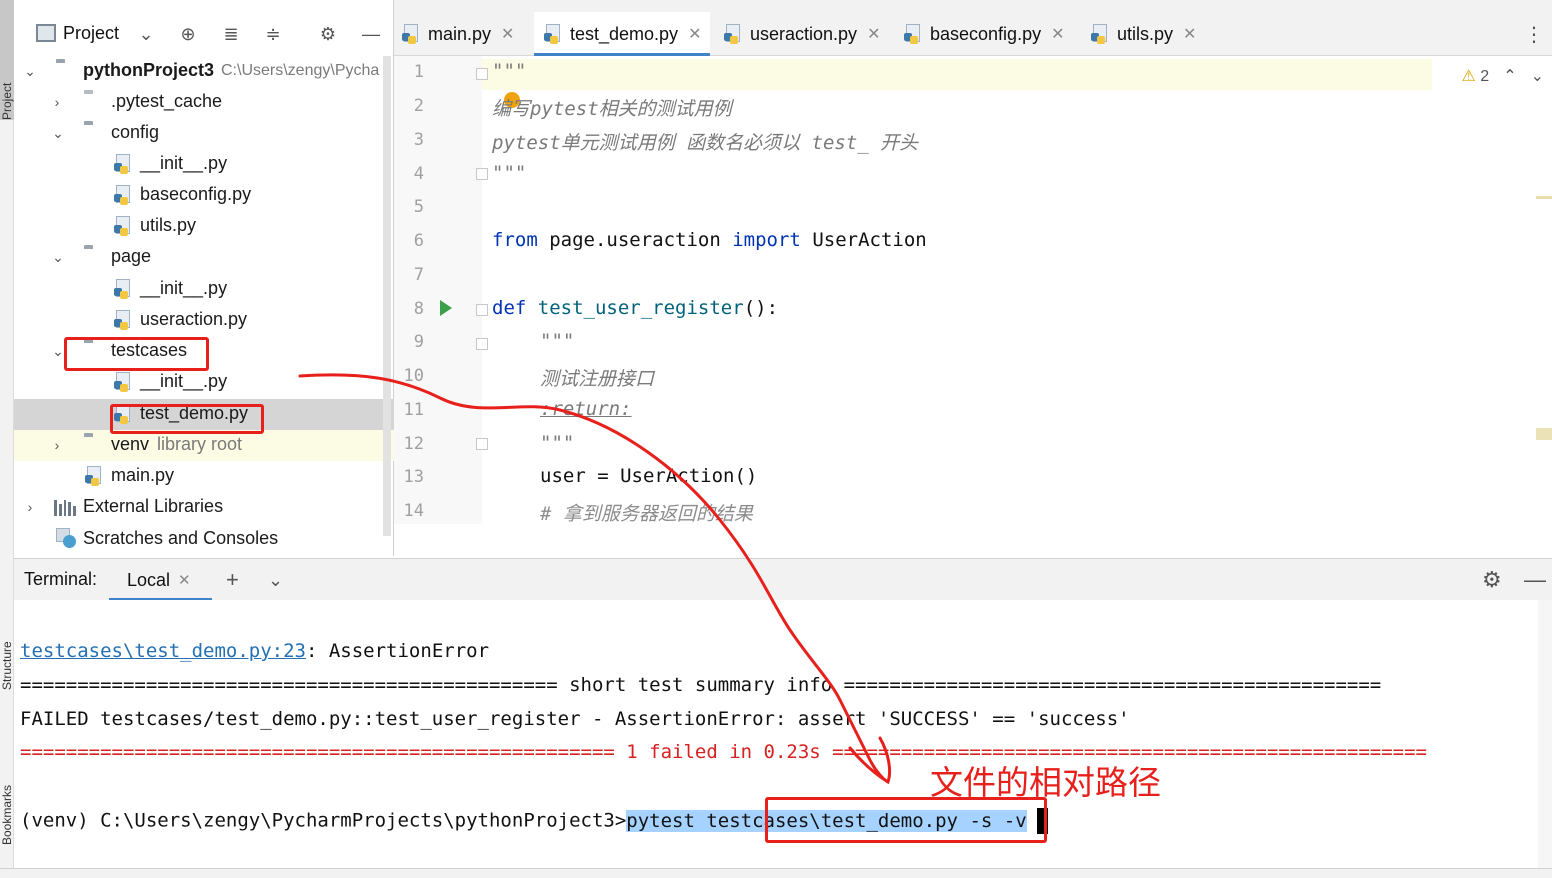 This screenshot has width=1552, height=878. I want to click on annotation-label: 文件的相对路径, so click(1045, 782).